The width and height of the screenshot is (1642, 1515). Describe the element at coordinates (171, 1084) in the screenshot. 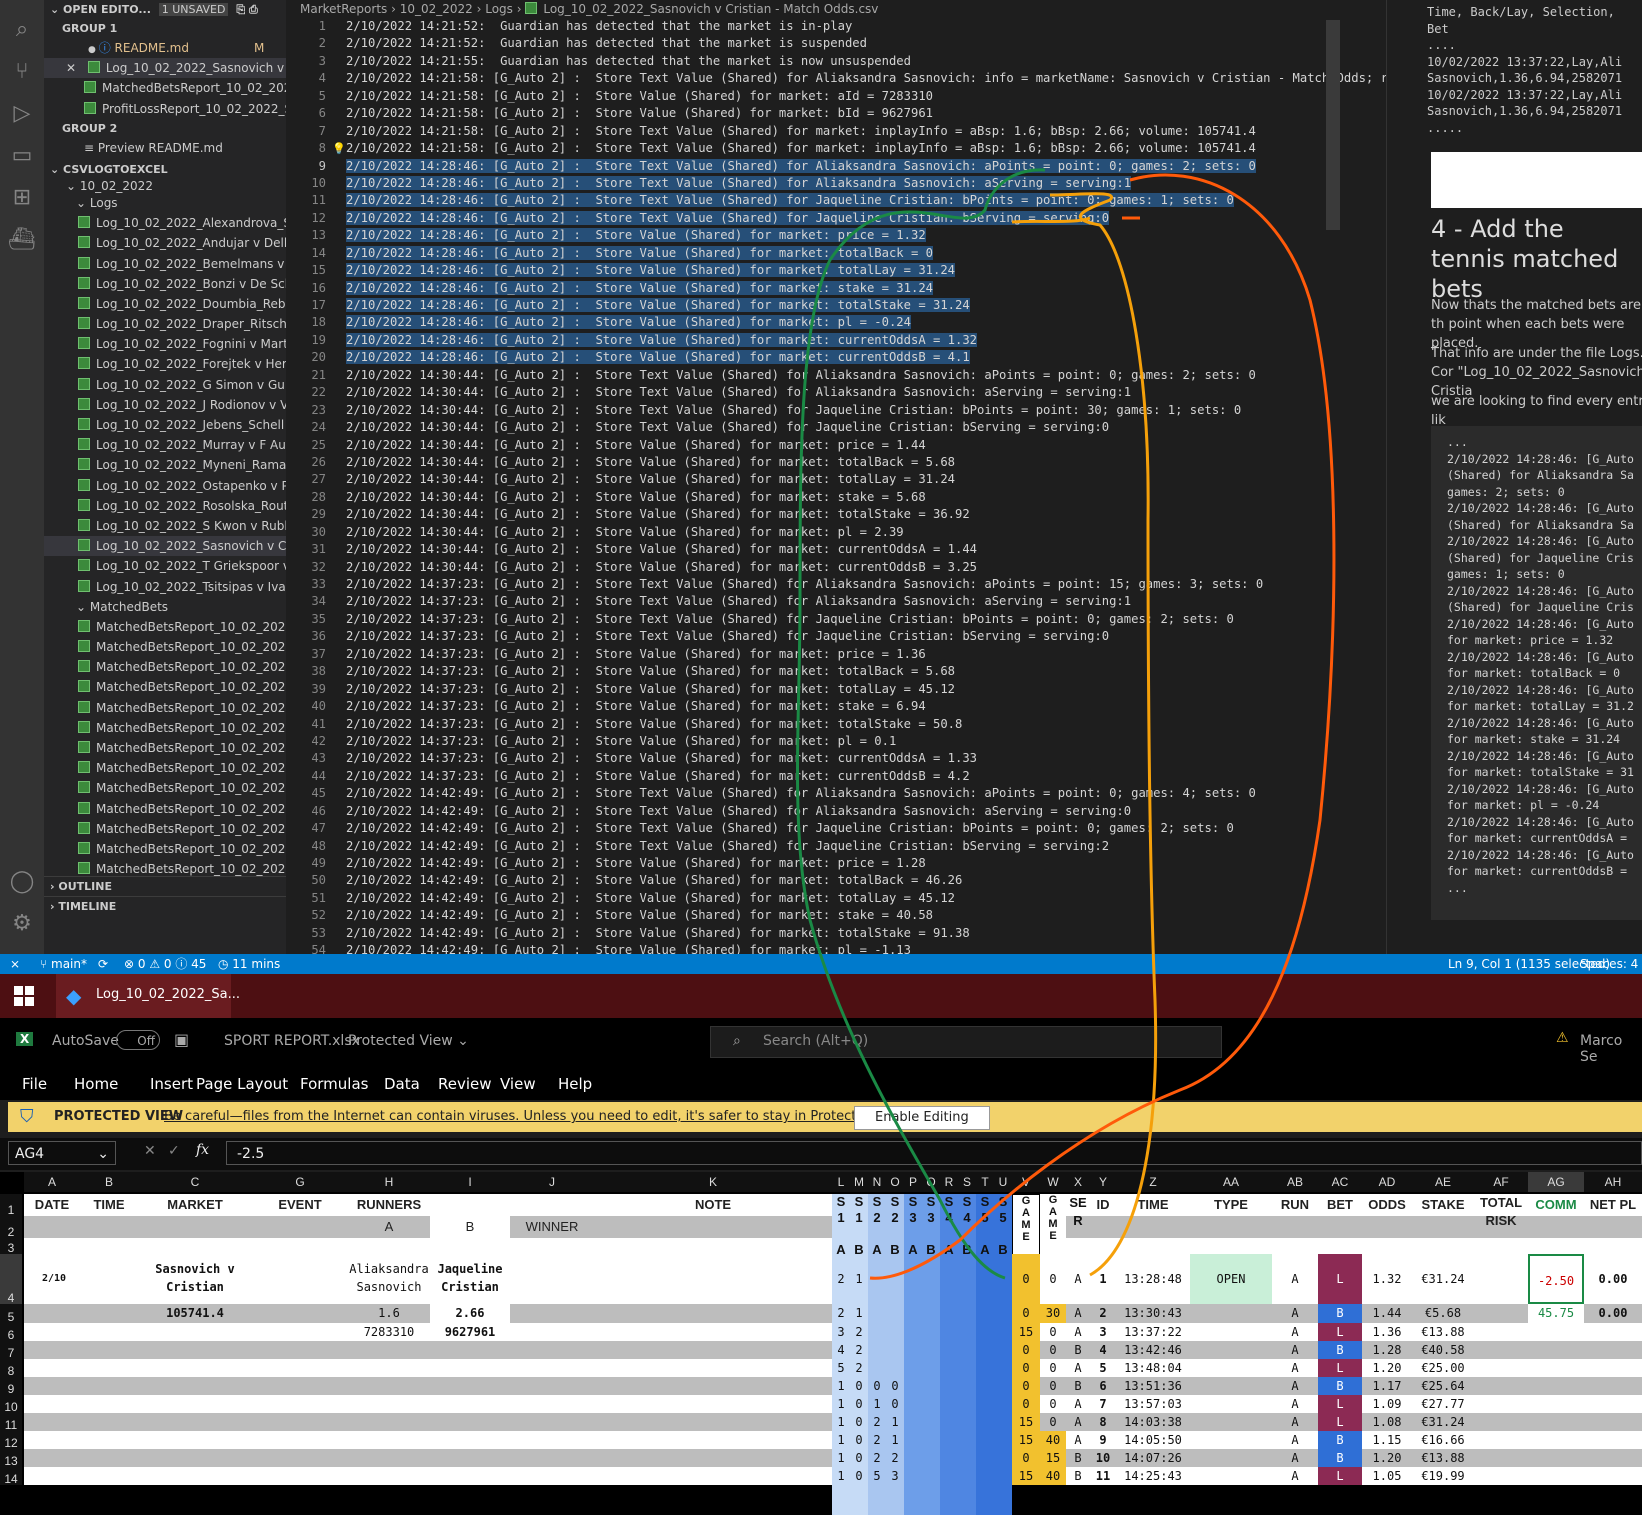

I see `menu-insert: Insert` at that location.